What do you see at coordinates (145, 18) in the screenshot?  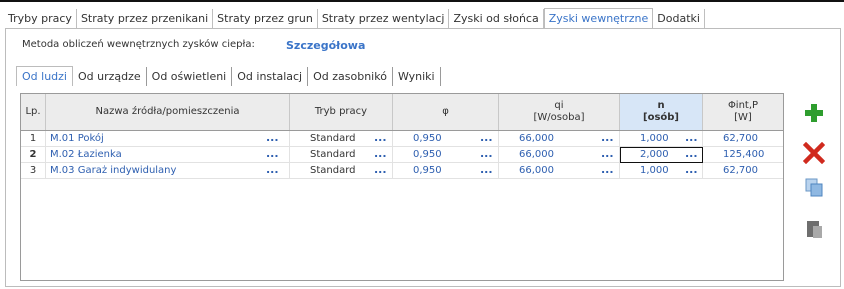 I see `tab-straty-przenikanie: Straty przez przenikani` at bounding box center [145, 18].